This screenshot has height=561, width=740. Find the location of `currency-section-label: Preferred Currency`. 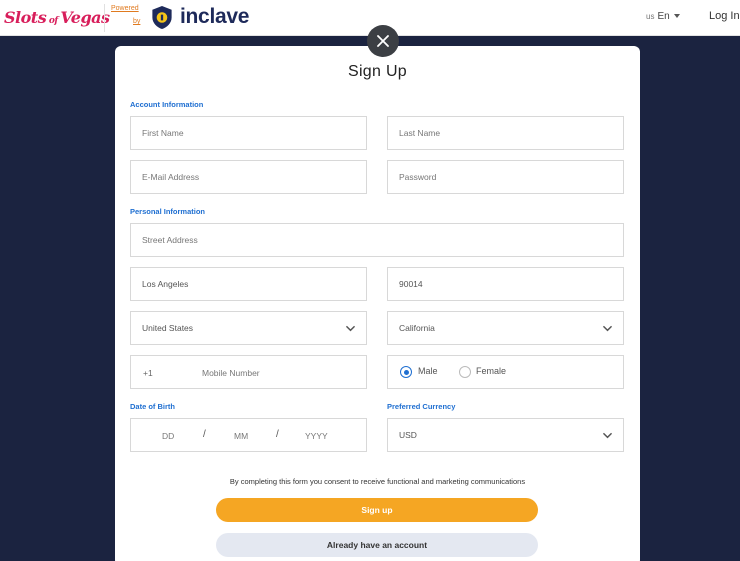

currency-section-label: Preferred Currency is located at coordinates (421, 406).